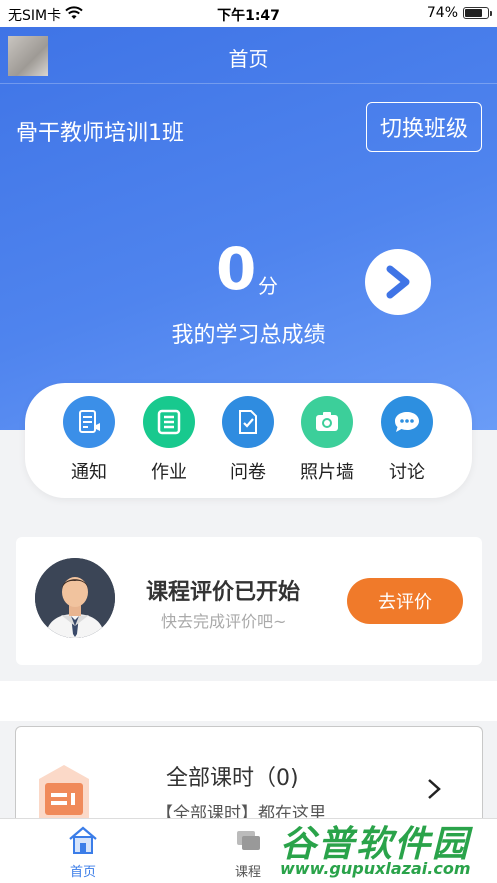 Image resolution: width=497 pixels, height=883 pixels. Describe the element at coordinates (407, 422) in the screenshot. I see `chat-icon` at that location.